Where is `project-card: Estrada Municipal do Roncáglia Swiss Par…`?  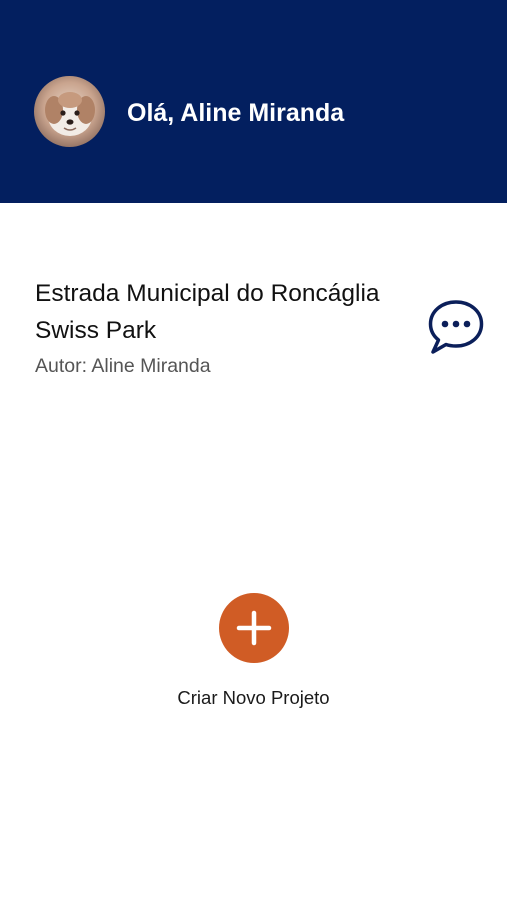
project-card: Estrada Municipal do Roncáglia Swiss Par… is located at coordinates (235, 328).